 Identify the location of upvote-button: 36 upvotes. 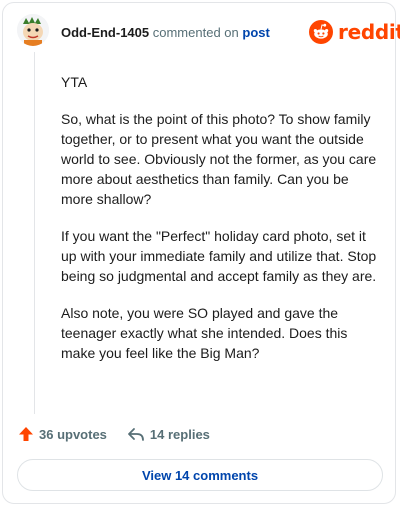
(62, 434).